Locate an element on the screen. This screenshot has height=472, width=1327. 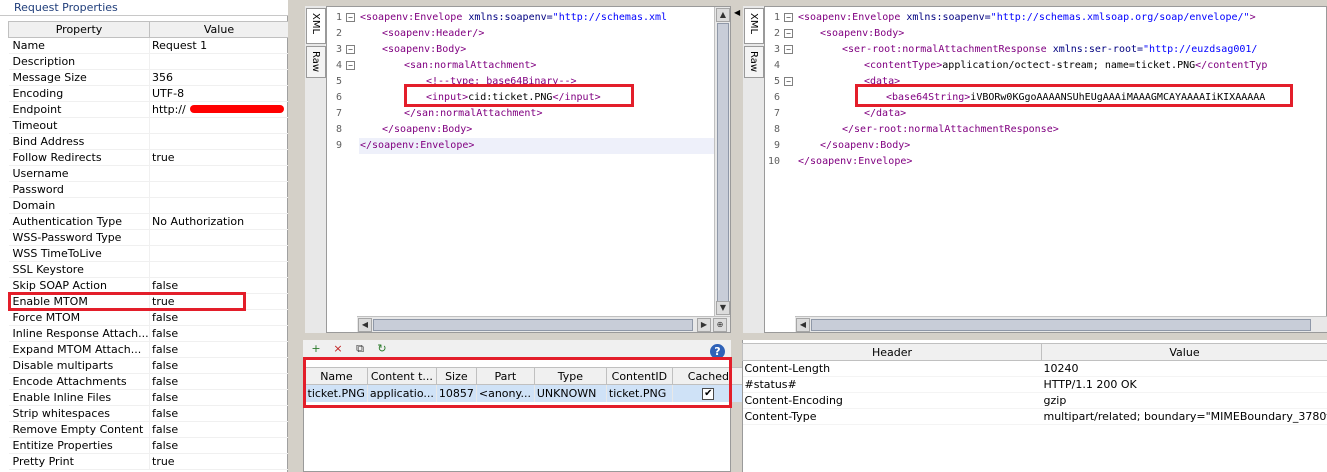
request-raw-tab: Raw is located at coordinates (316, 62).